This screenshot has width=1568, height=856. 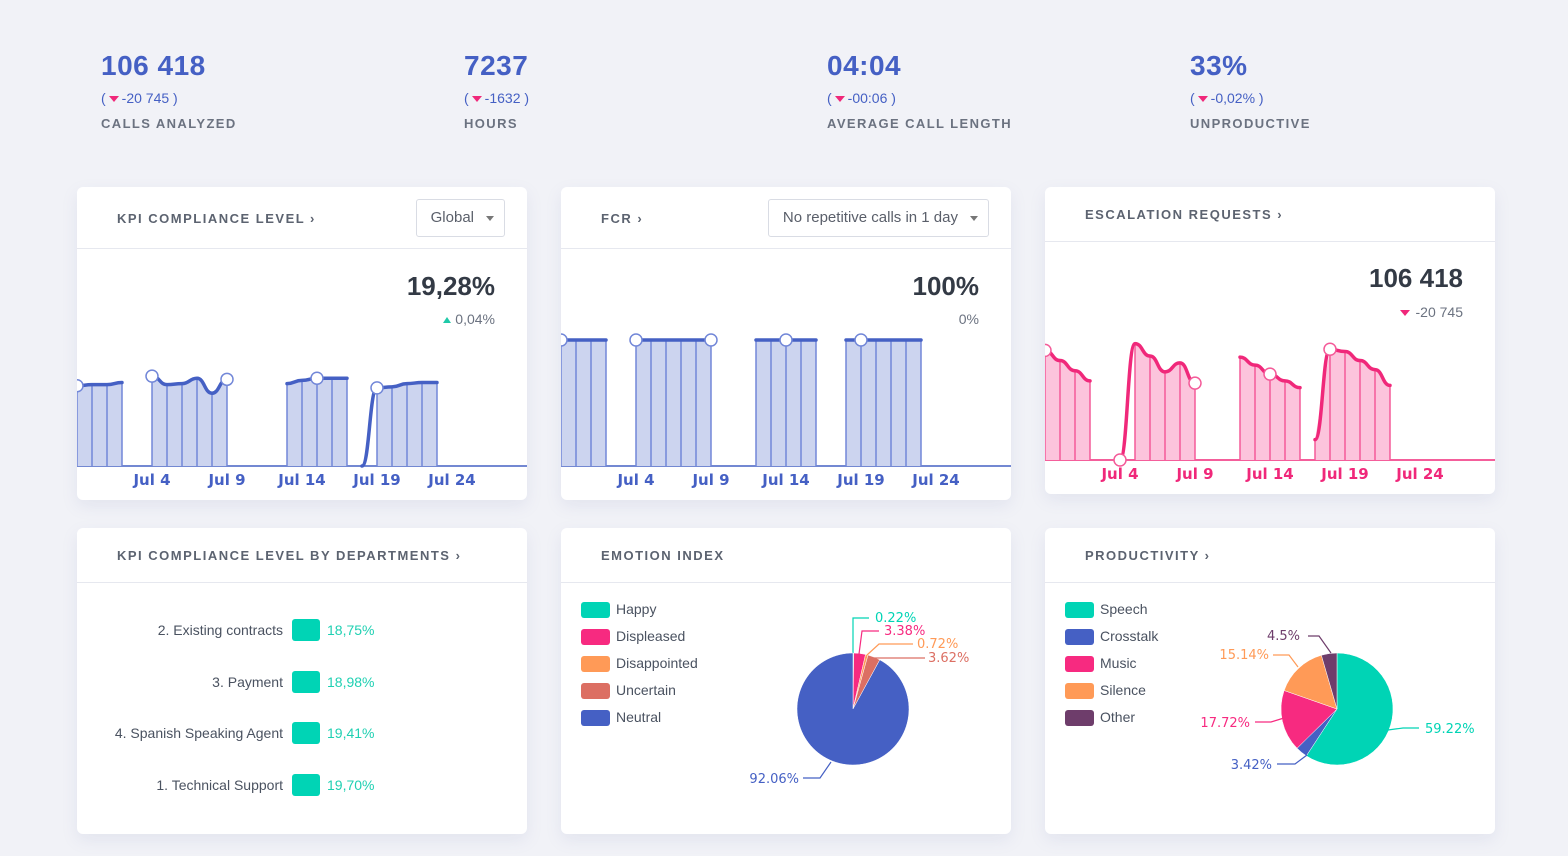 I want to click on department-value: 19,41%, so click(x=351, y=733).